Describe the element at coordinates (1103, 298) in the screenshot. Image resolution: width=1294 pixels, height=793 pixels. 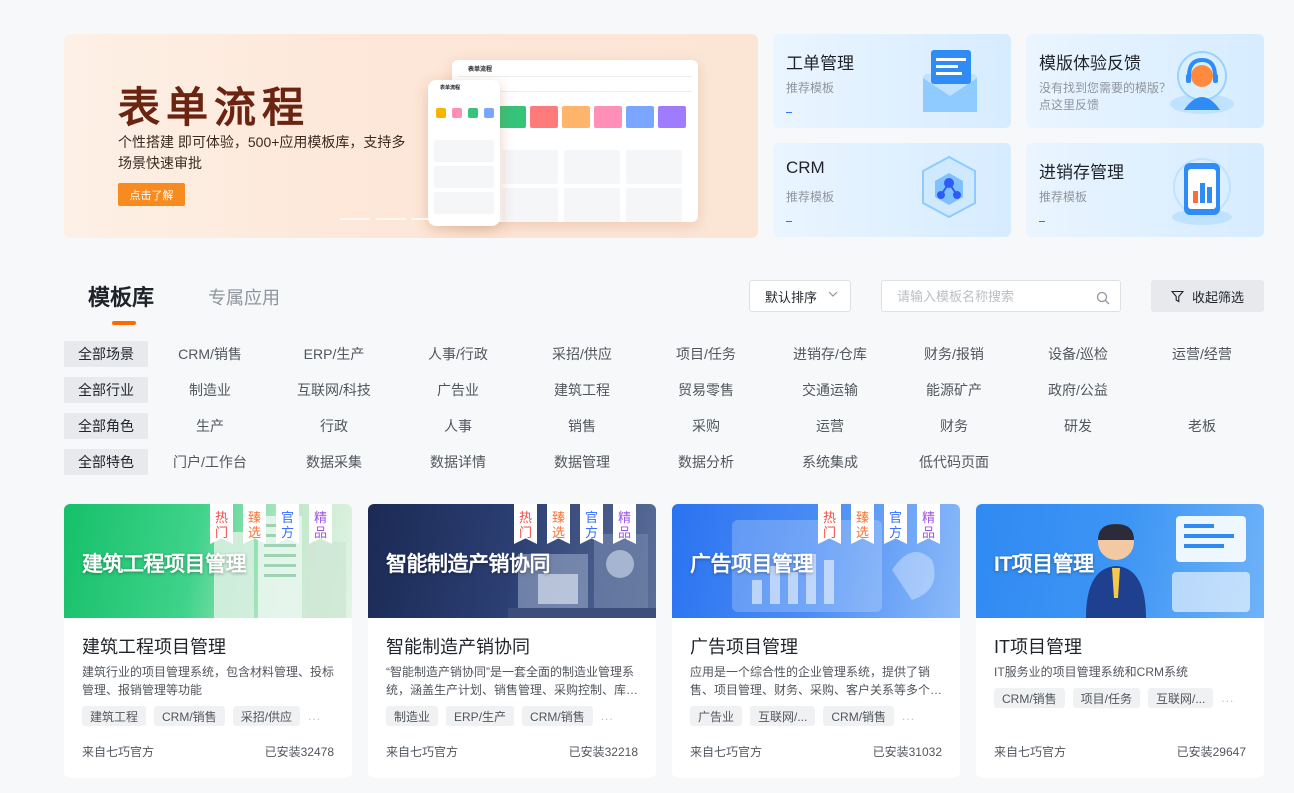
I see `search-icon` at that location.